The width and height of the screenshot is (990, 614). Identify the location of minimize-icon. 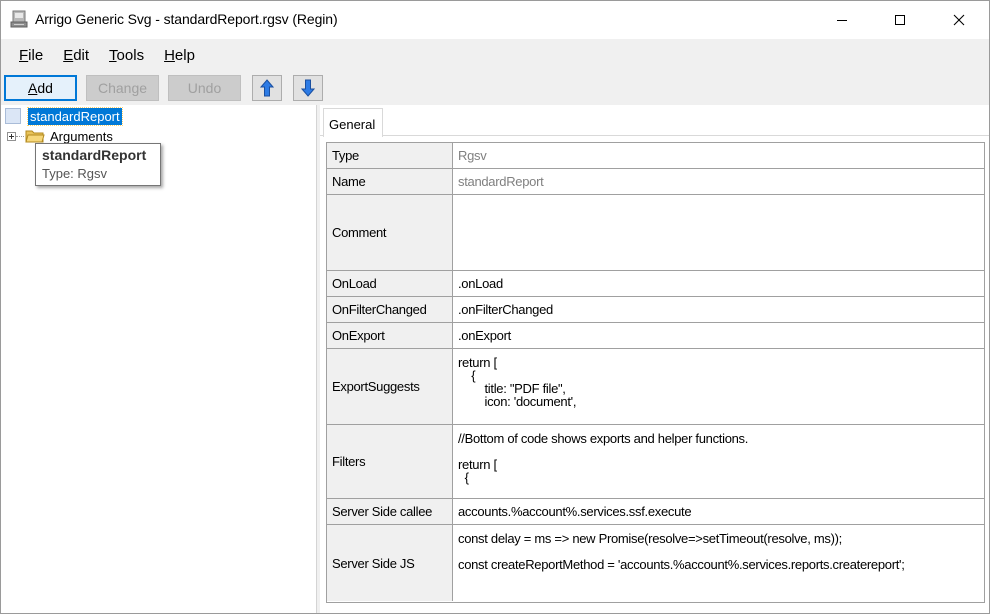
(842, 20).